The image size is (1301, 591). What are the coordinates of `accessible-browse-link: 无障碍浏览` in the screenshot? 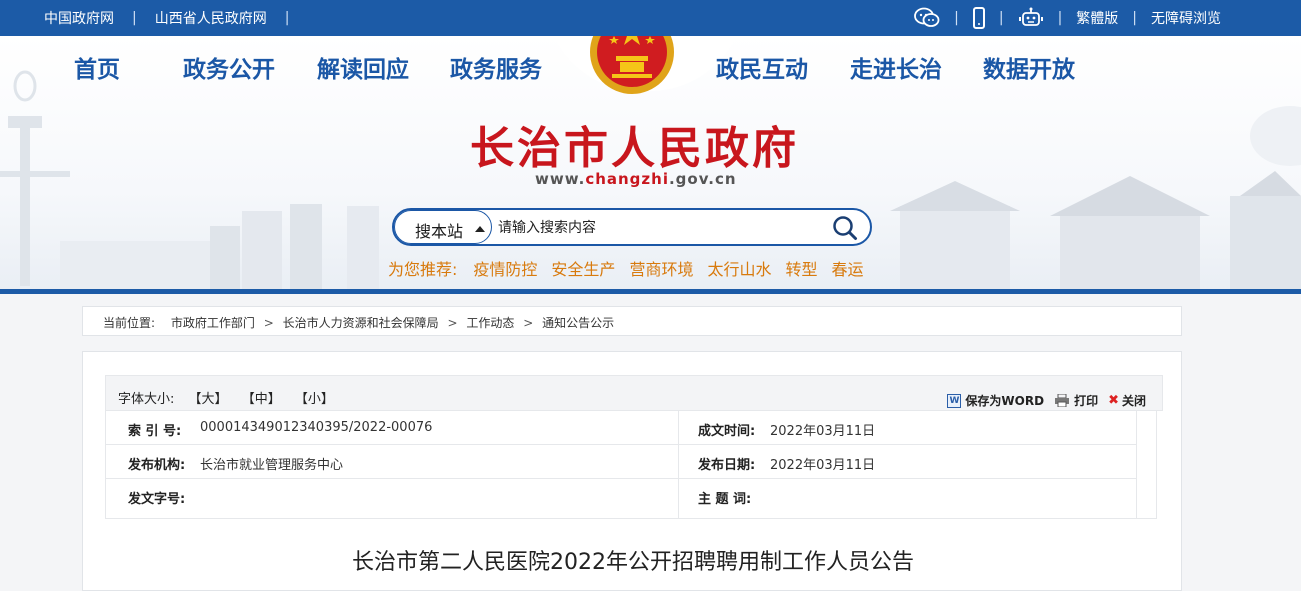 It's located at (1186, 18).